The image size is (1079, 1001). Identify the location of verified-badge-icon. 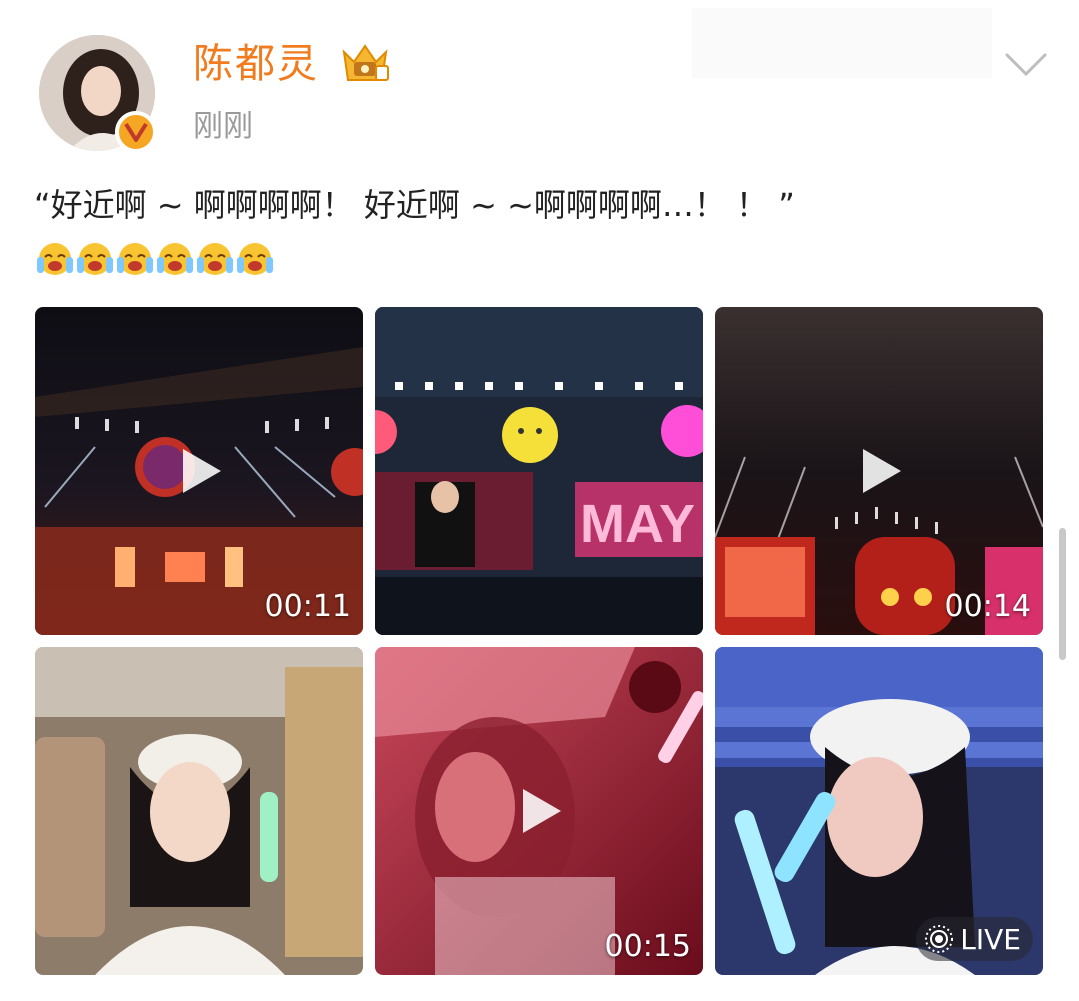
(136, 132).